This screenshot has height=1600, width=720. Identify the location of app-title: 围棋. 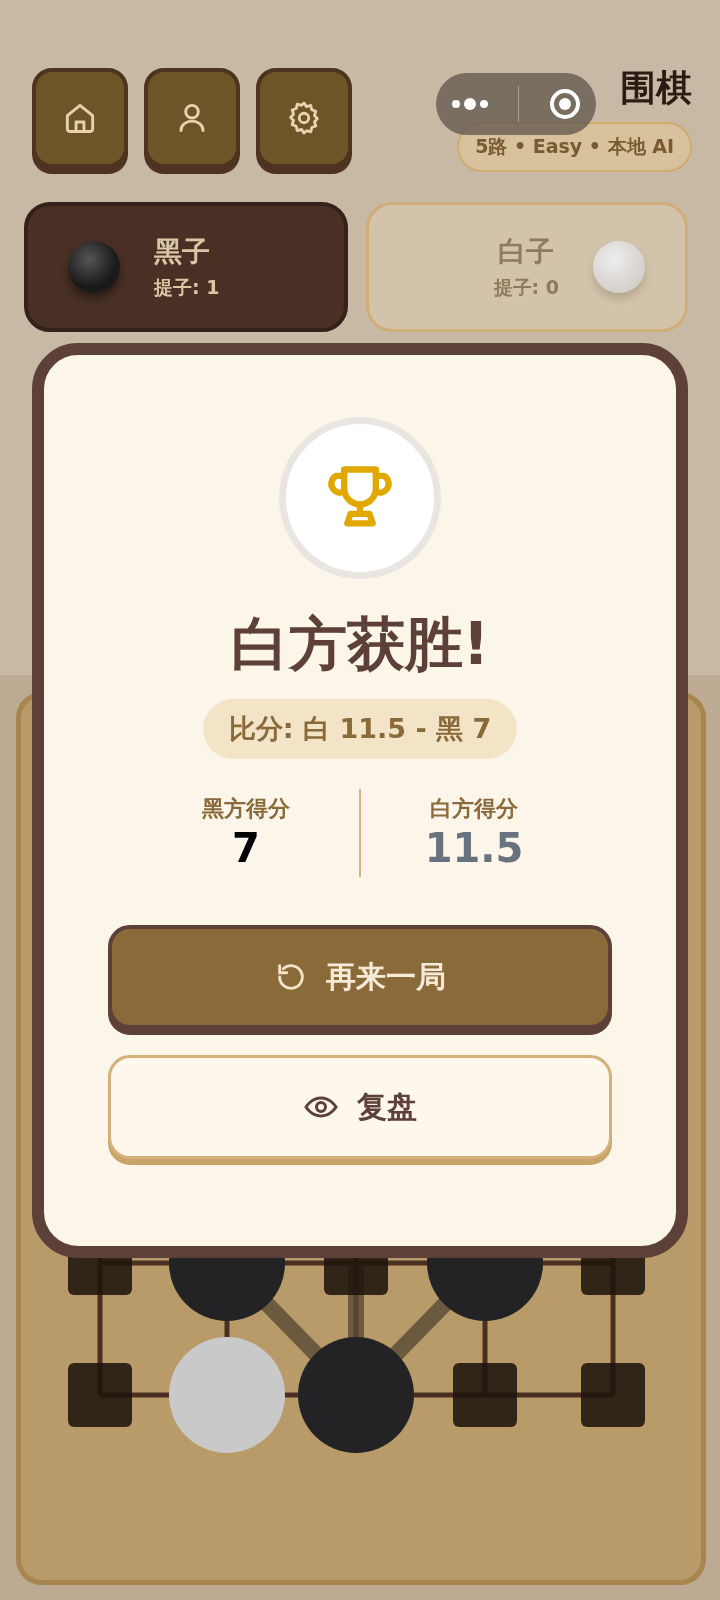
(656, 88).